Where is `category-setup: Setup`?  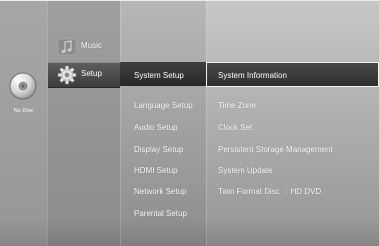
category-setup: Setup is located at coordinates (84, 75).